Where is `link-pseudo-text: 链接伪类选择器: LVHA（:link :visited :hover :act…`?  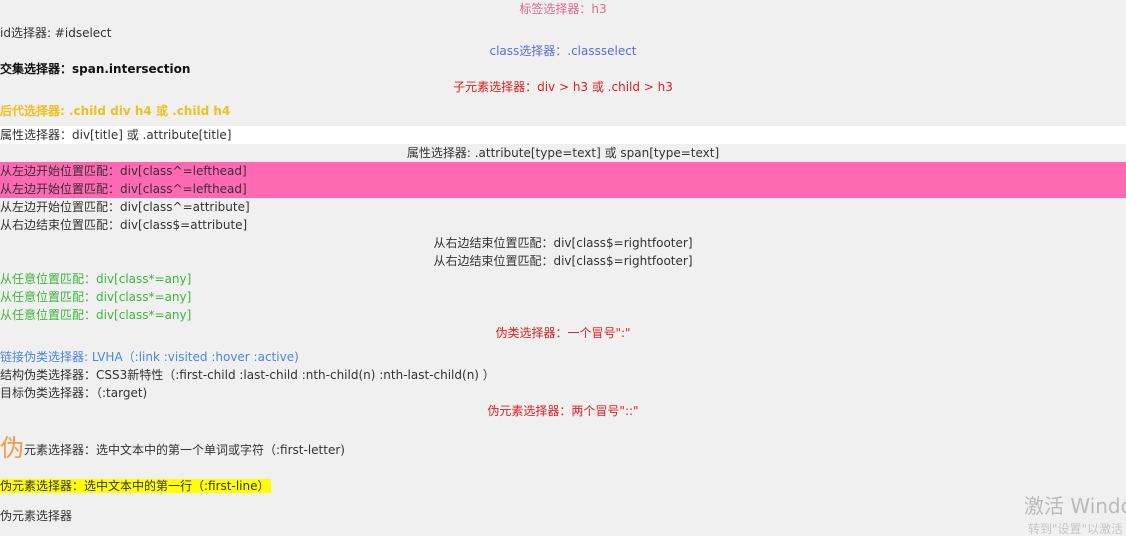 link-pseudo-text: 链接伪类选择器: LVHA（:link :visited :hover :act… is located at coordinates (149, 357).